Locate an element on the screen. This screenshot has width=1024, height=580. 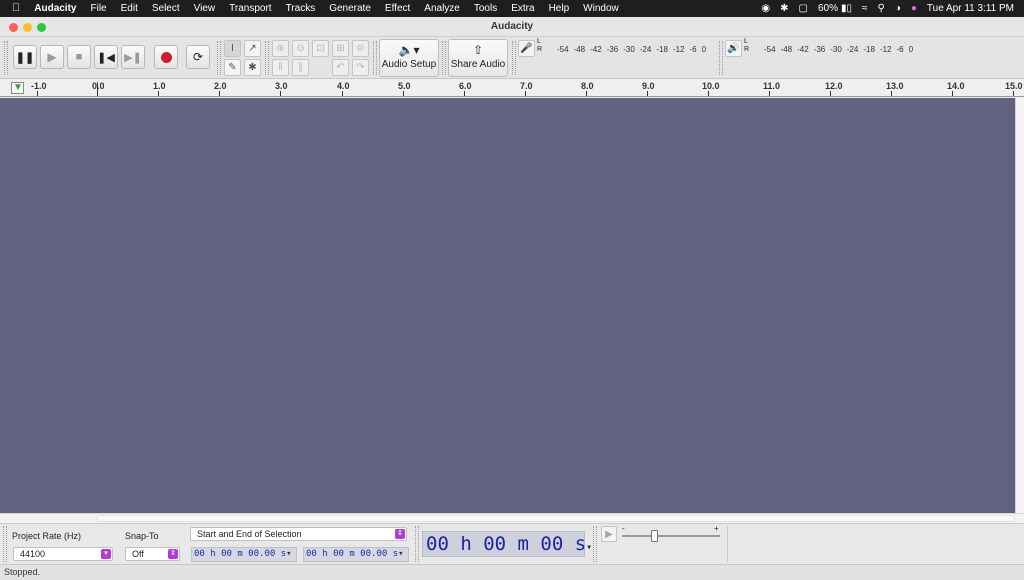
playback-meter-scale: -54 -48 -42 -36 -30 -24 -18 -12 -6 0 is located at coordinates (841, 49).